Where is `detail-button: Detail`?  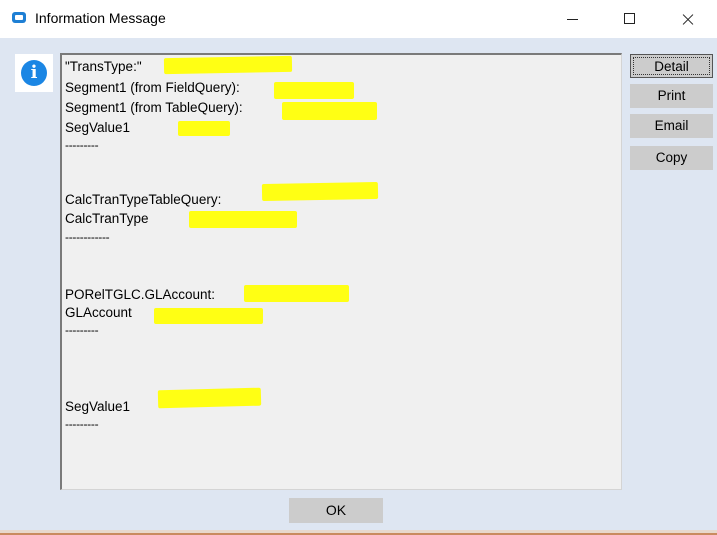
detail-button: Detail is located at coordinates (671, 66).